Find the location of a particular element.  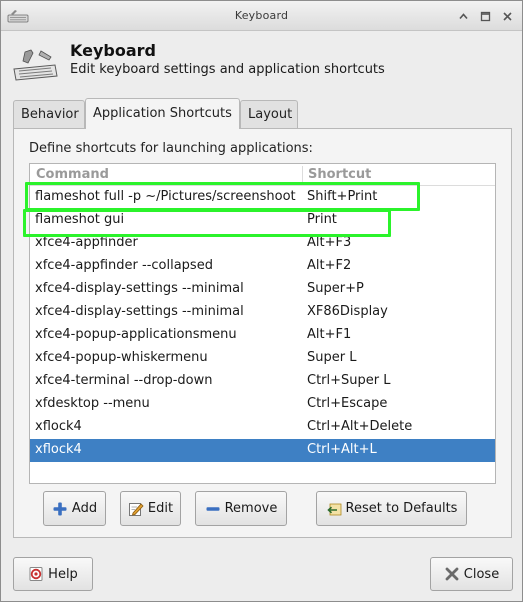

close-window-button is located at coordinates (507, 16).